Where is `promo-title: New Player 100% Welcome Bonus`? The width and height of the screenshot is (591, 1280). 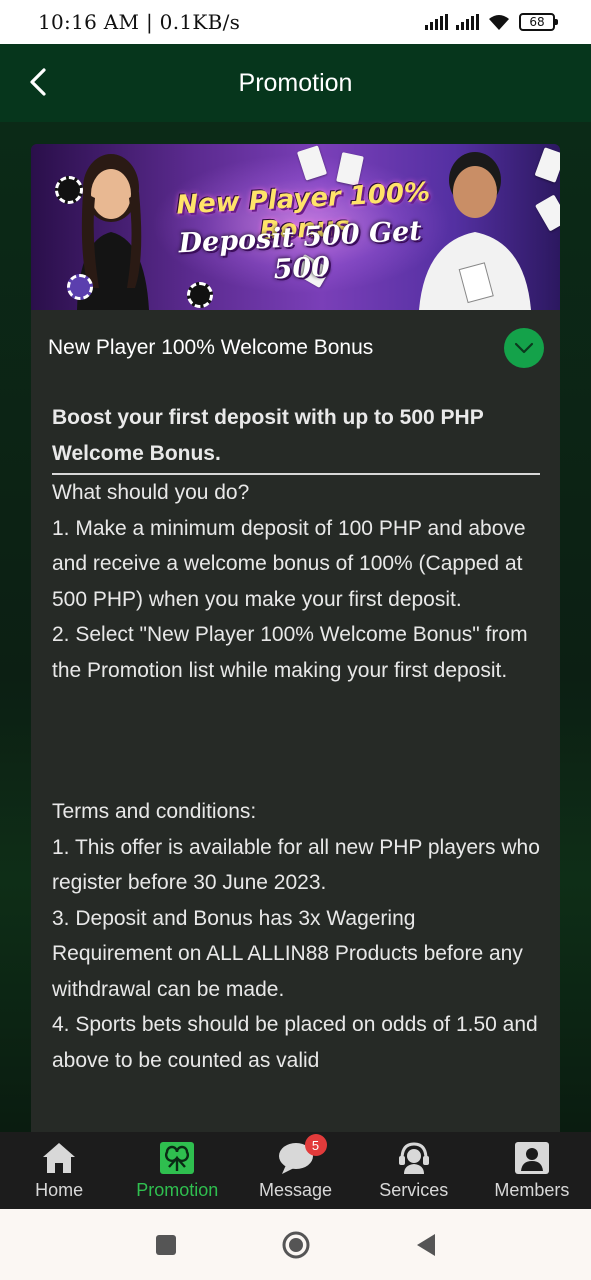 promo-title: New Player 100% Welcome Bonus is located at coordinates (211, 347).